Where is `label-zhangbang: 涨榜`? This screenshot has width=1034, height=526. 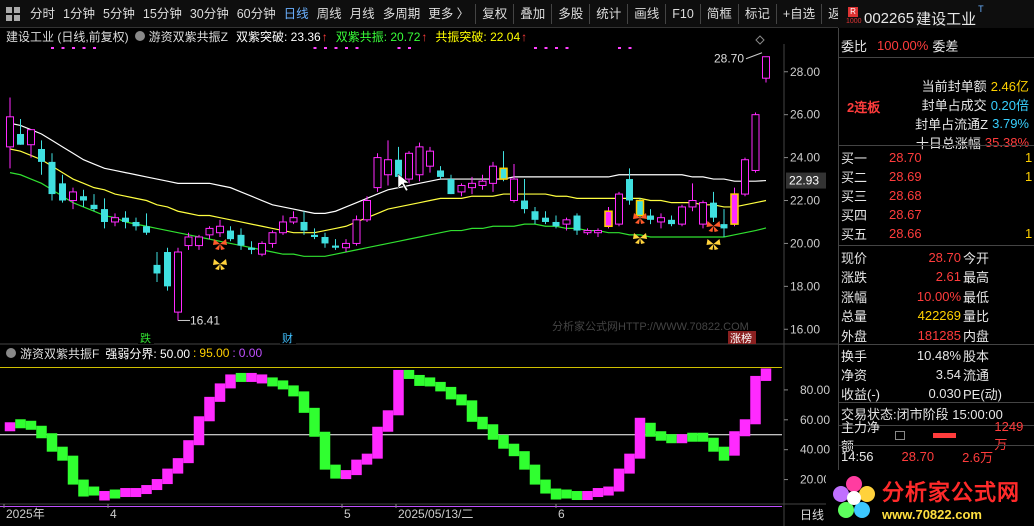 label-zhangbang: 涨榜 is located at coordinates (741, 338).